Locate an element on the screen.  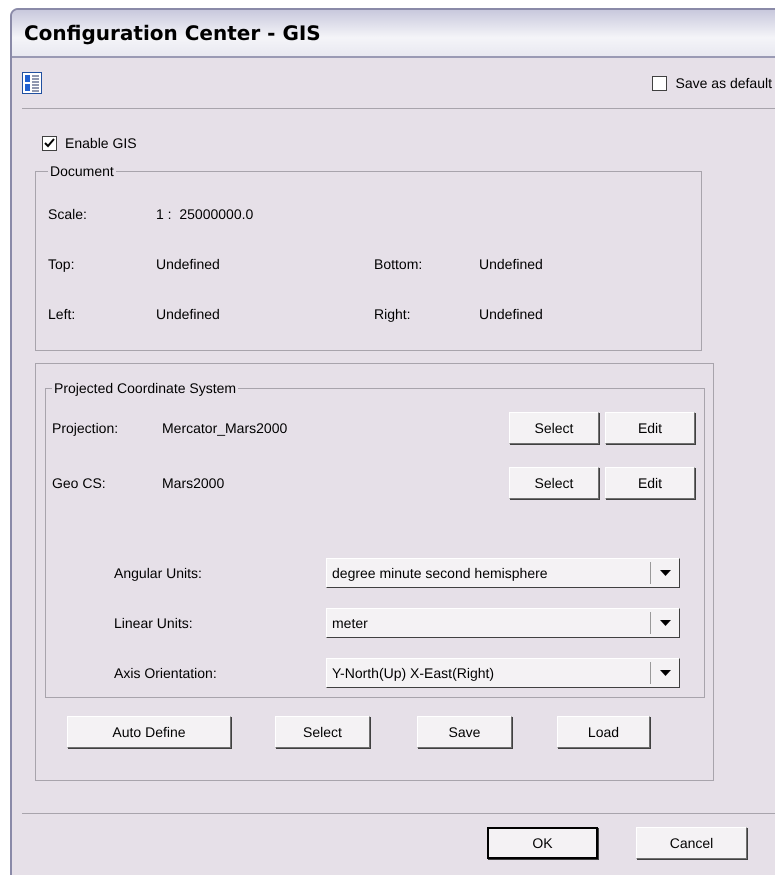
field-label: Right: is located at coordinates (393, 314).